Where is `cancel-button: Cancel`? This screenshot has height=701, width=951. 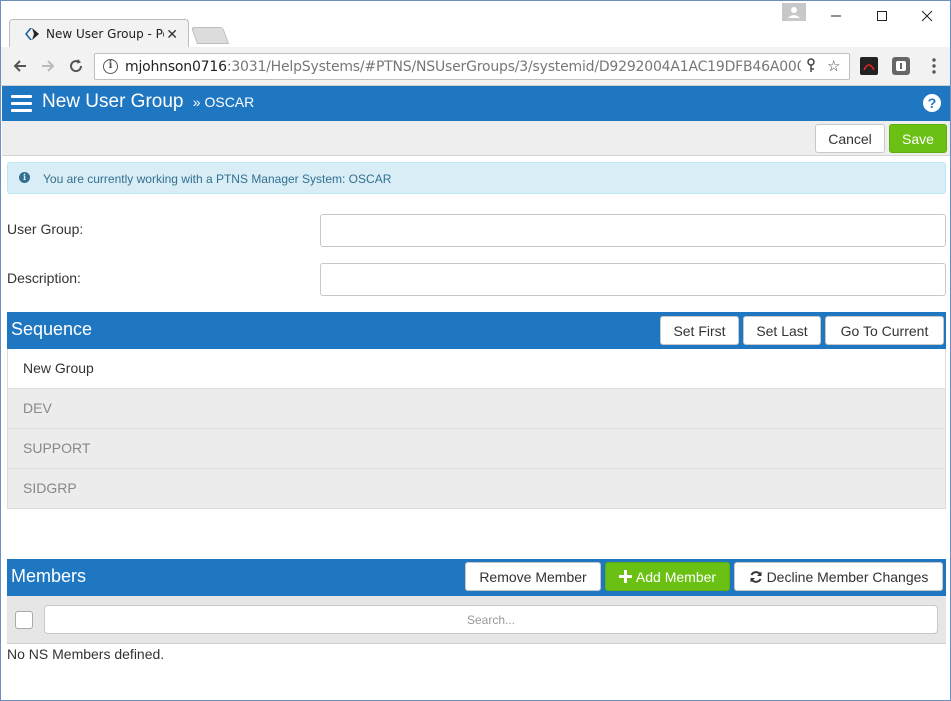
cancel-button: Cancel is located at coordinates (850, 138).